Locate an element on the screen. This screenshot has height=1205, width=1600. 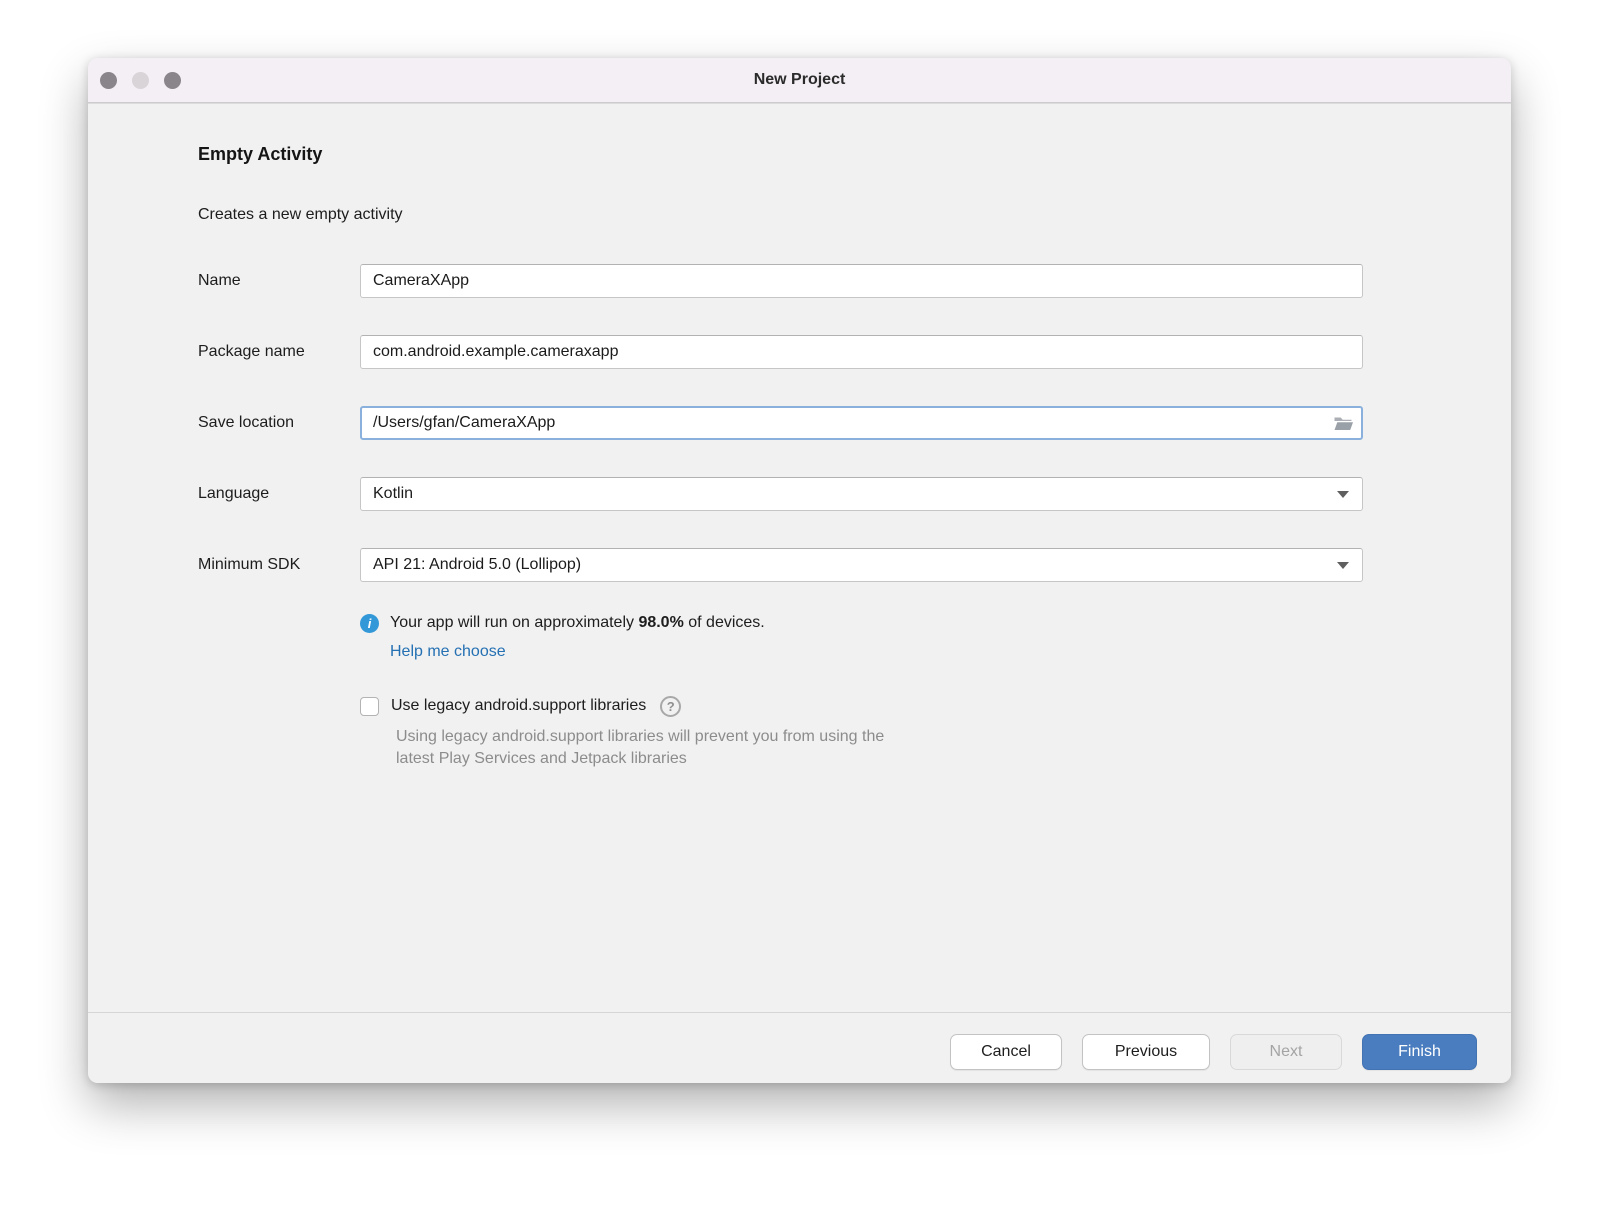
language-label: Language is located at coordinates (234, 493).